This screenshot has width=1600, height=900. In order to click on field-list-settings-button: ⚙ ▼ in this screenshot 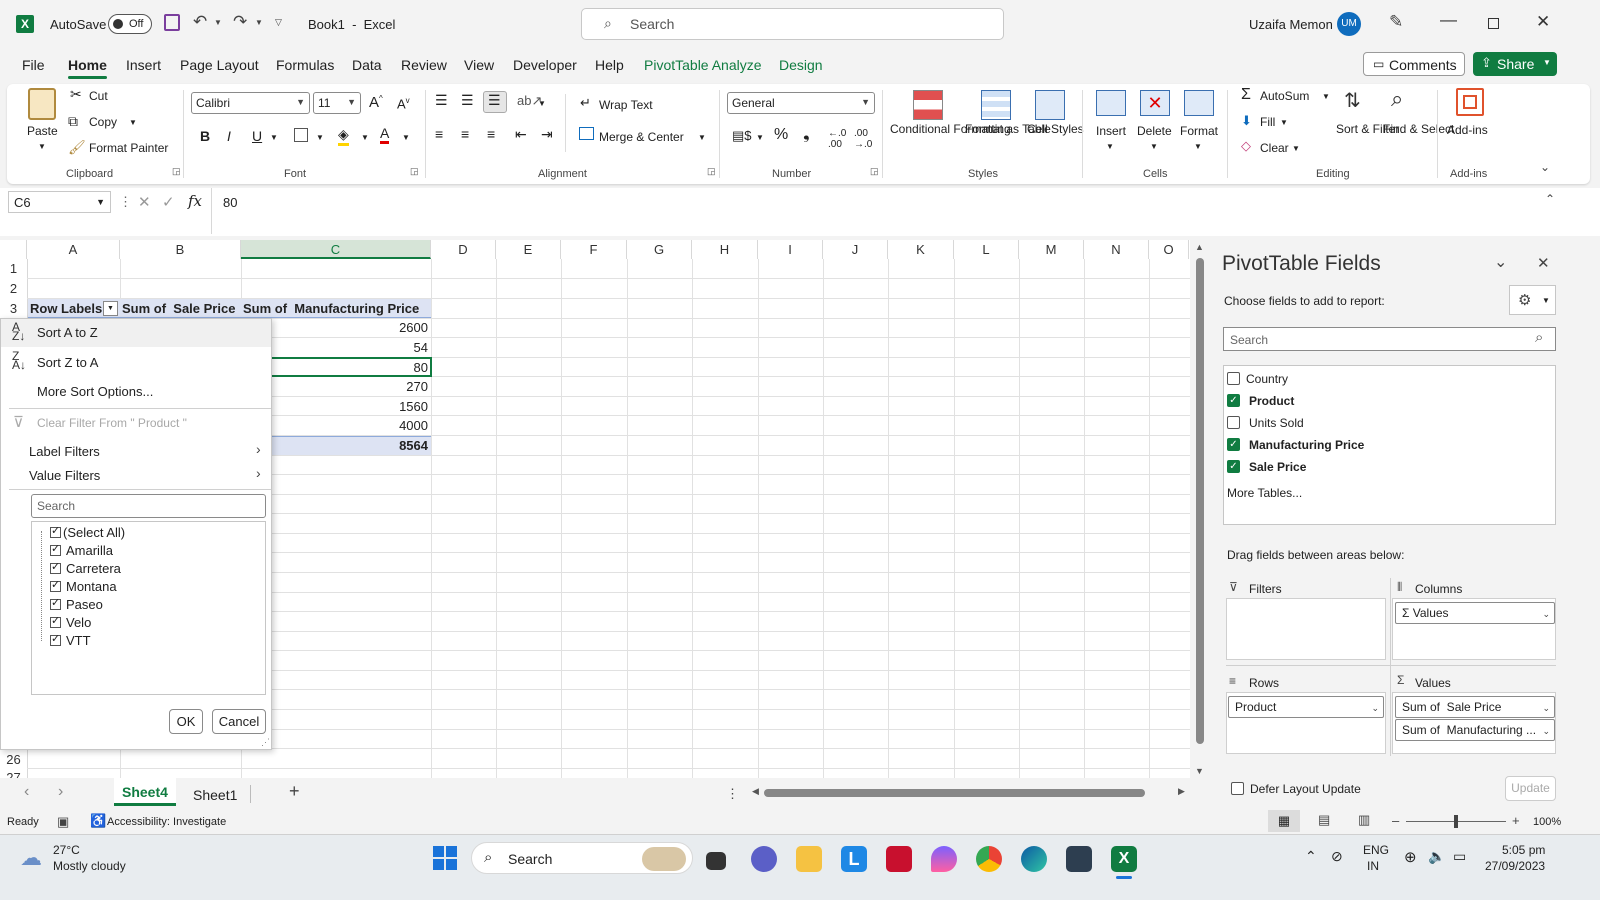, I will do `click(1532, 300)`.